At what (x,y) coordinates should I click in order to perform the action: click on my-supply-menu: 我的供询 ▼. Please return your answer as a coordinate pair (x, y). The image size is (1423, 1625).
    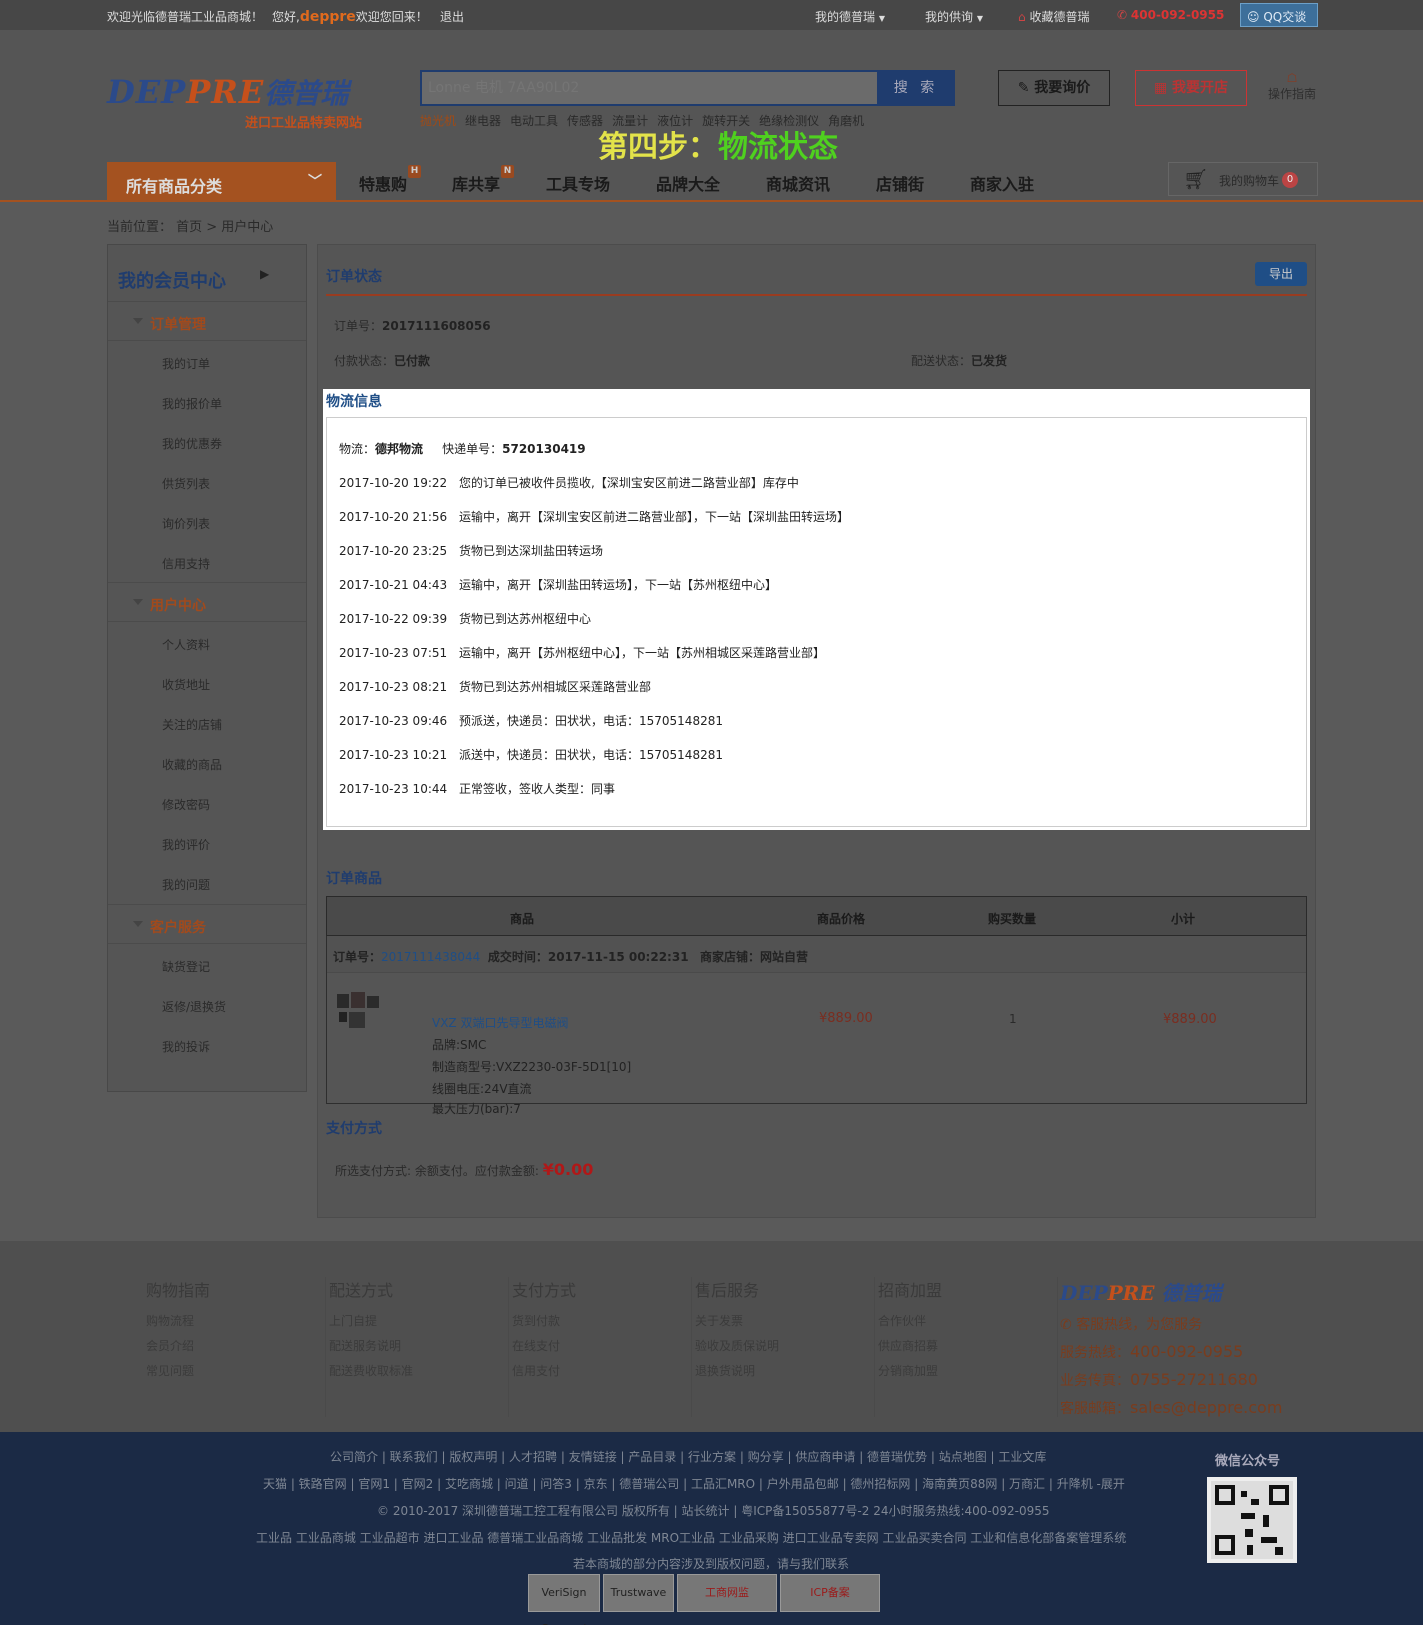
    Looking at the image, I should click on (954, 16).